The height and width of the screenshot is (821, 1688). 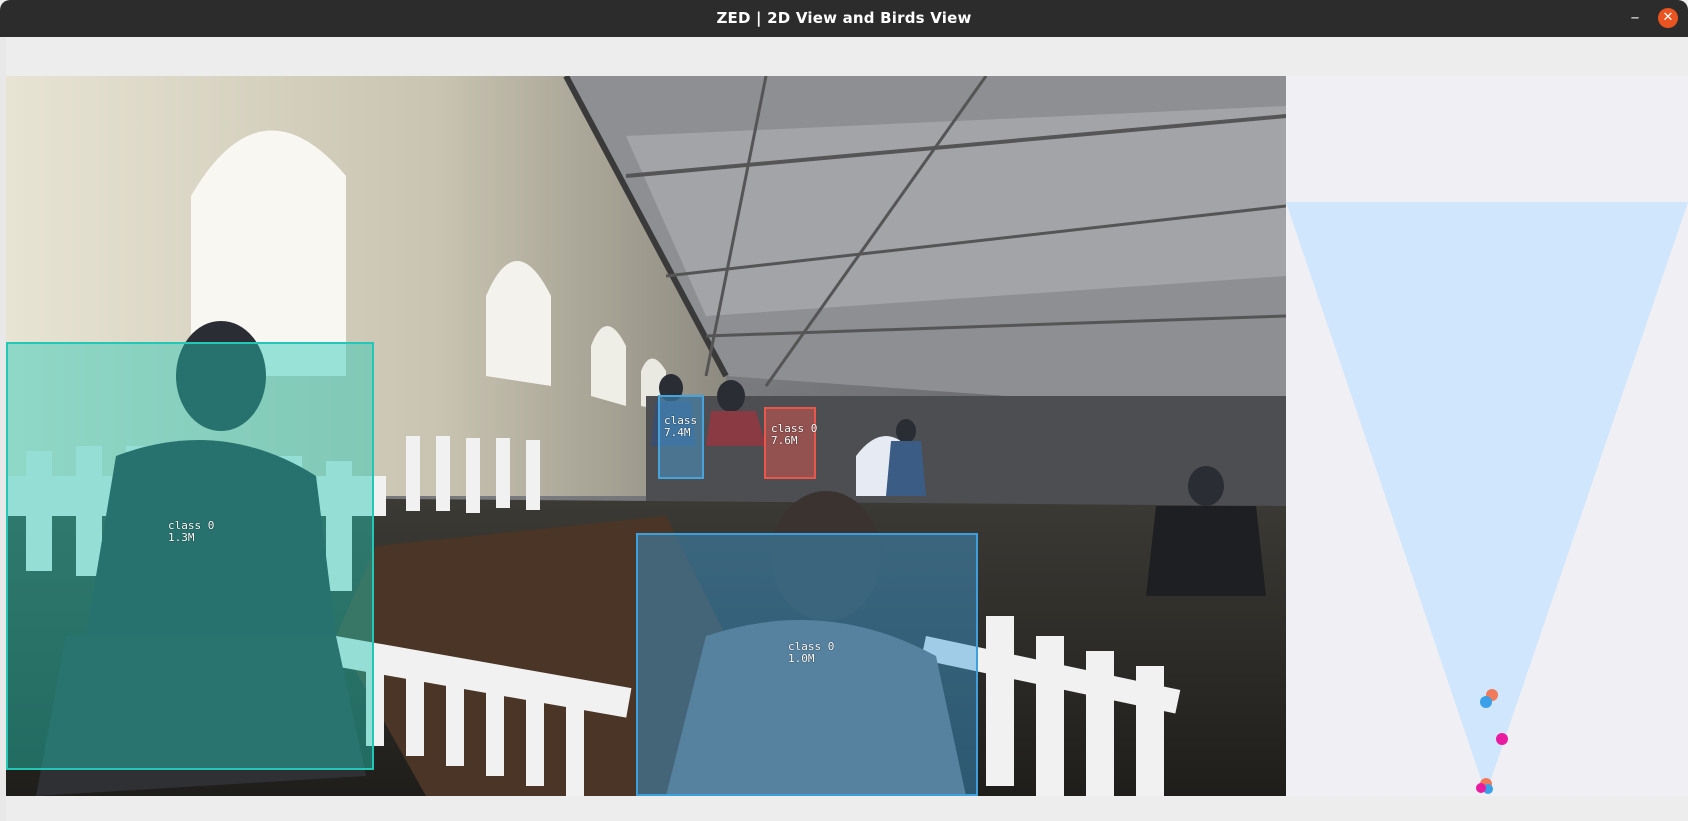 I want to click on detection-distance: 1.0M, so click(x=801, y=658).